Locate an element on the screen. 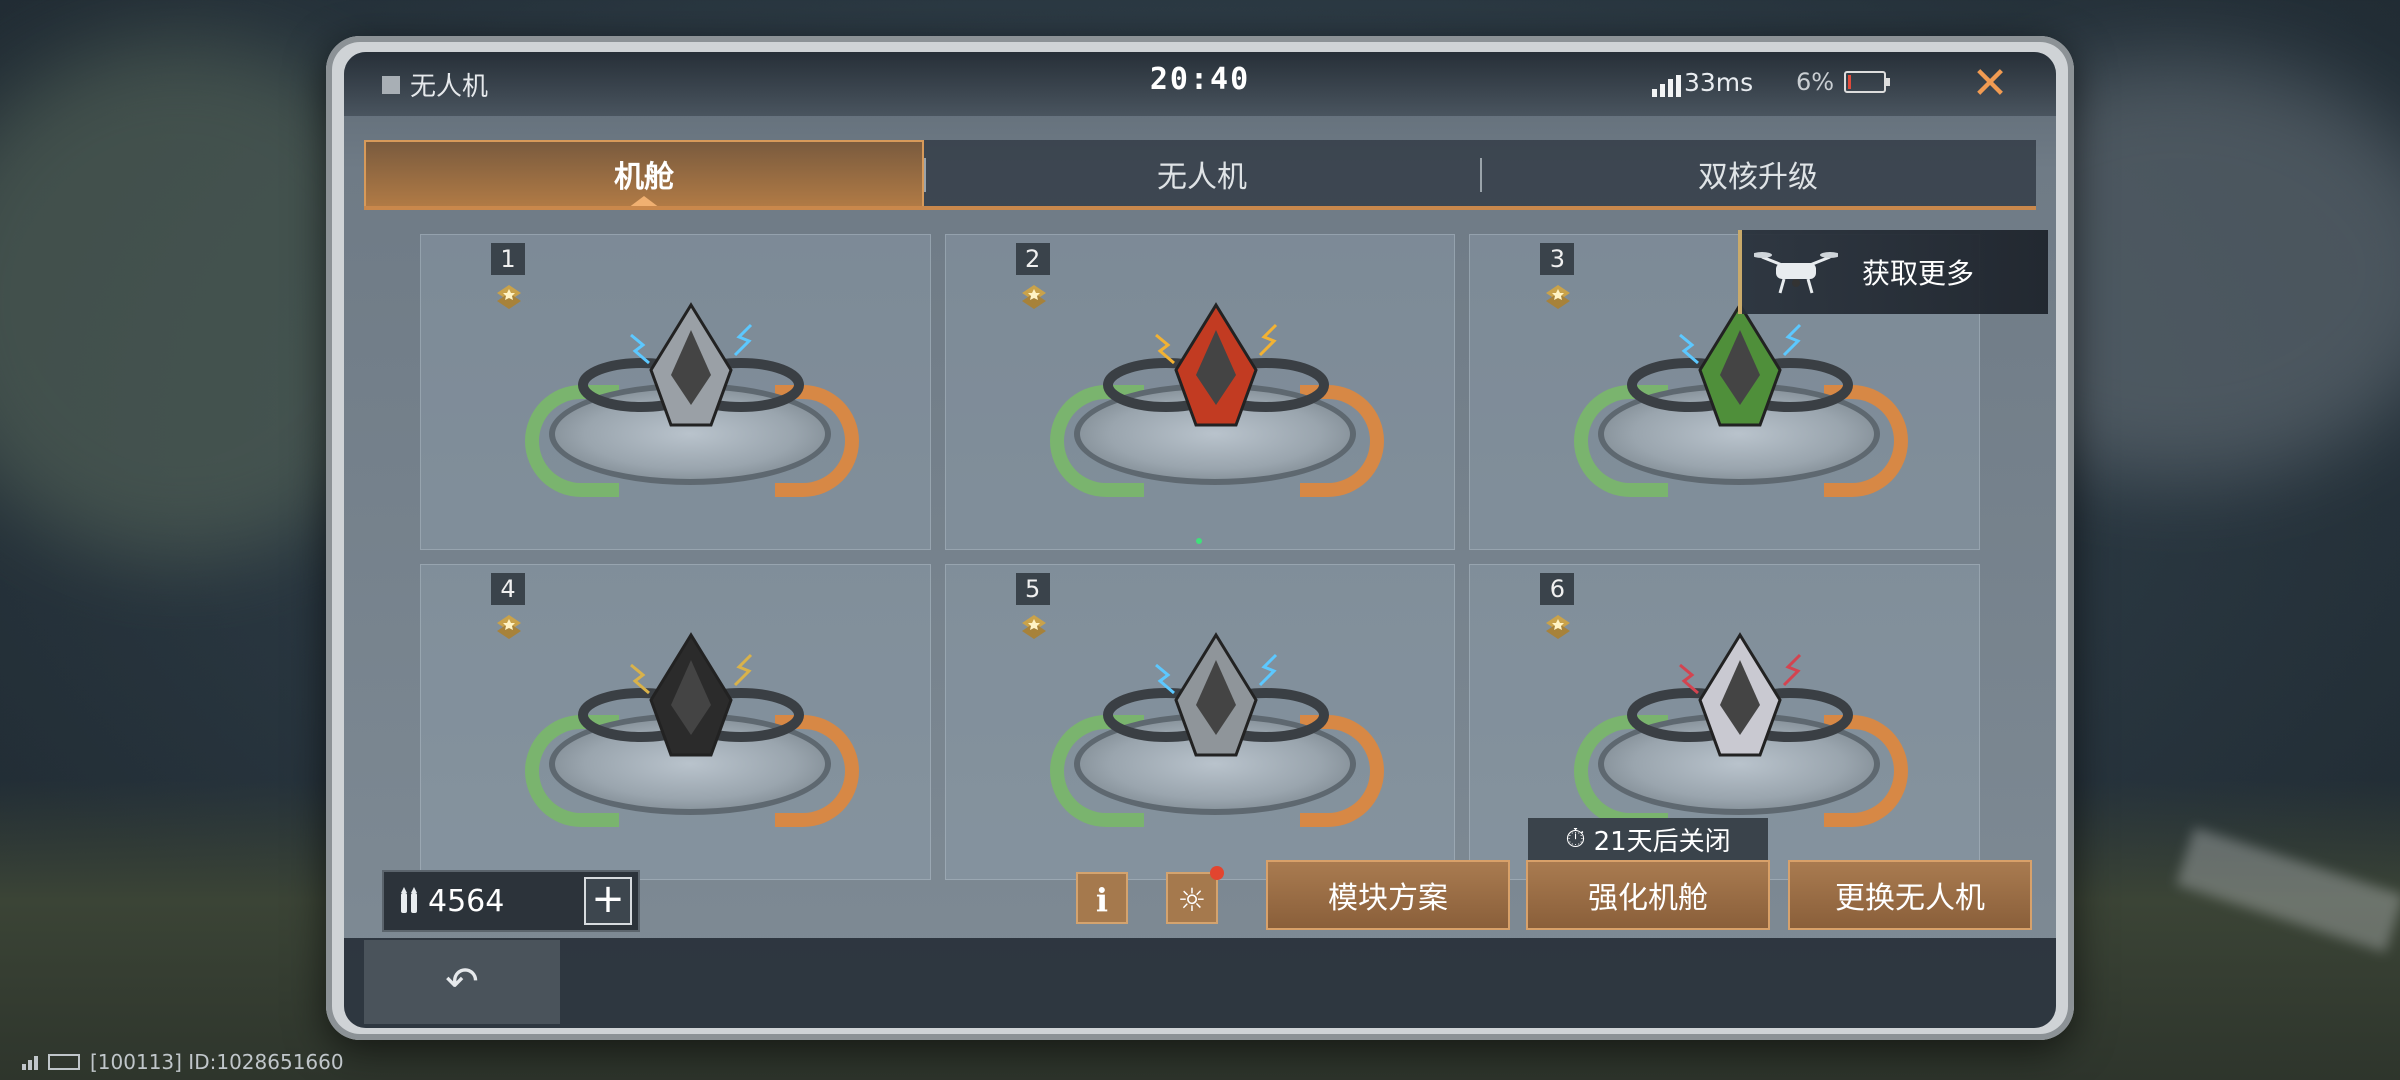 The width and height of the screenshot is (2400, 1080). tab-dual-core-upgrade: 双核升级 is located at coordinates (1758, 174).